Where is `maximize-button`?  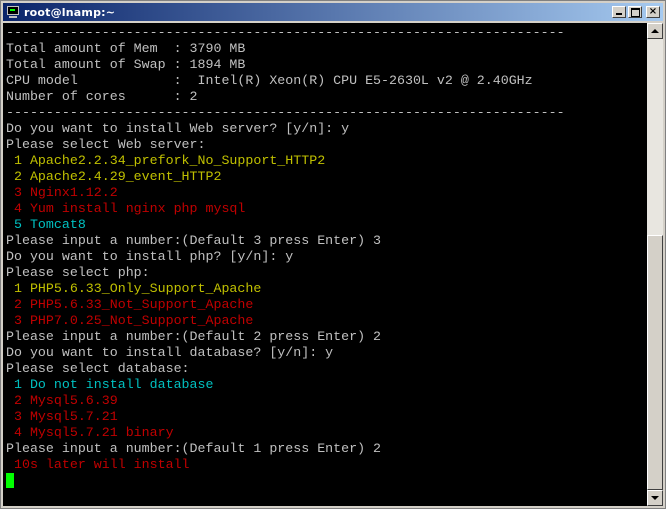 maximize-button is located at coordinates (635, 12).